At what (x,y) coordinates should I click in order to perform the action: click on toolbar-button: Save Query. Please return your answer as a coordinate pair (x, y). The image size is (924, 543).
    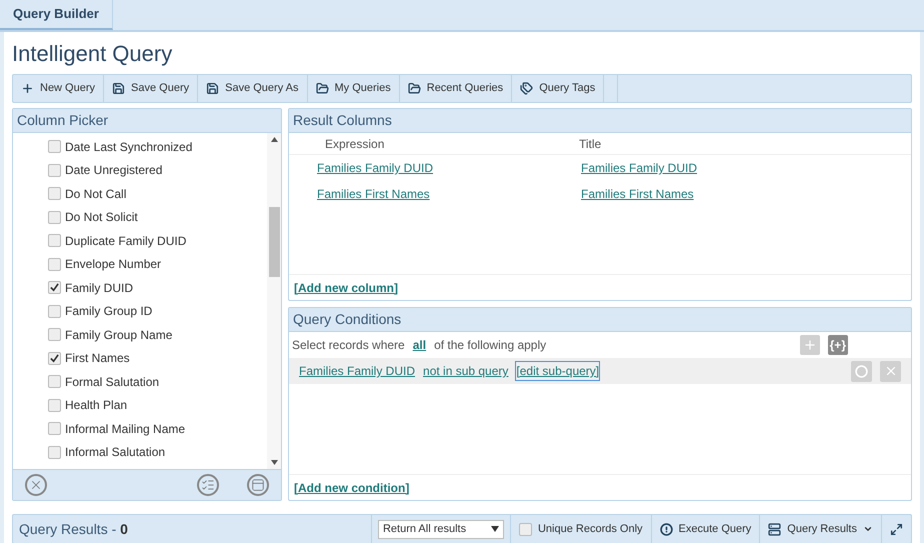
    Looking at the image, I should click on (151, 88).